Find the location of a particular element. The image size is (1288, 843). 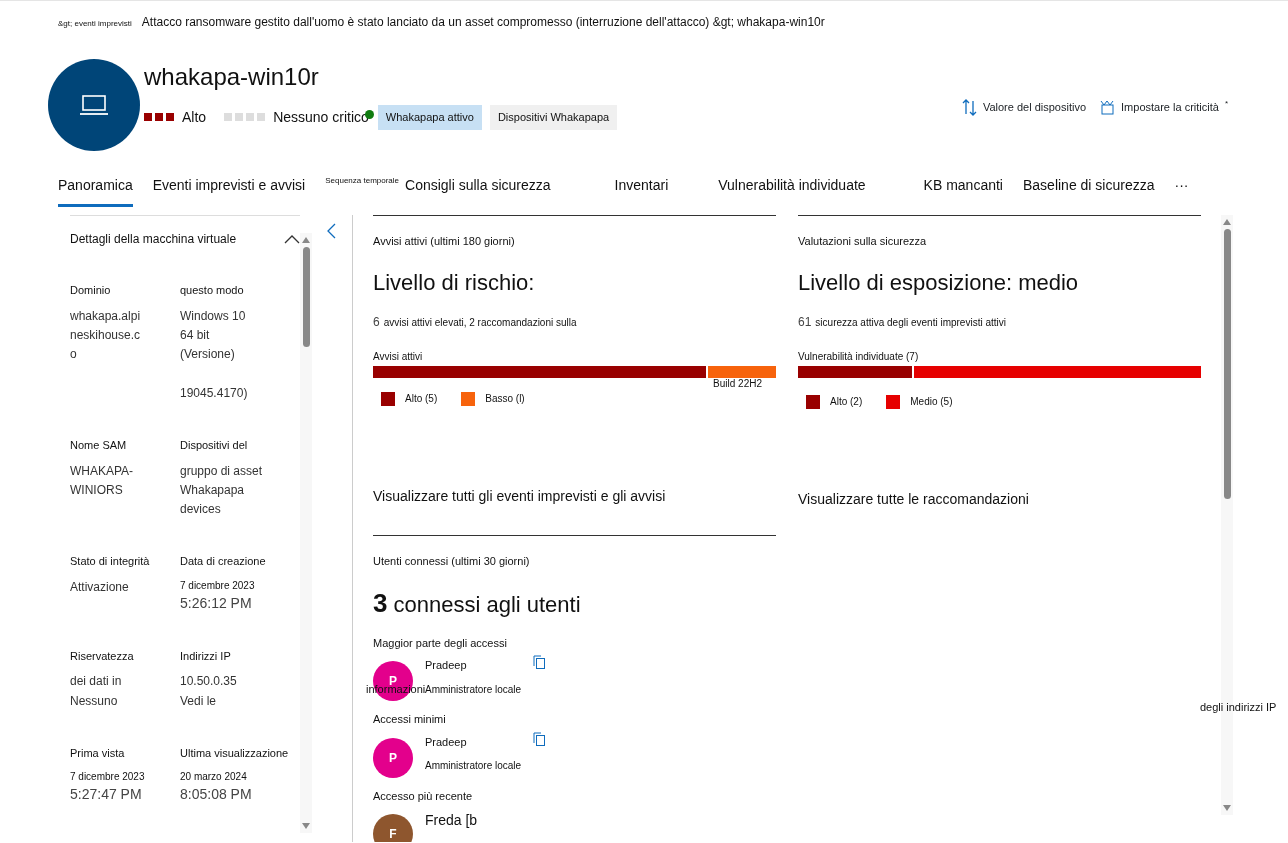

legend-label: Alto (5) is located at coordinates (421, 398).